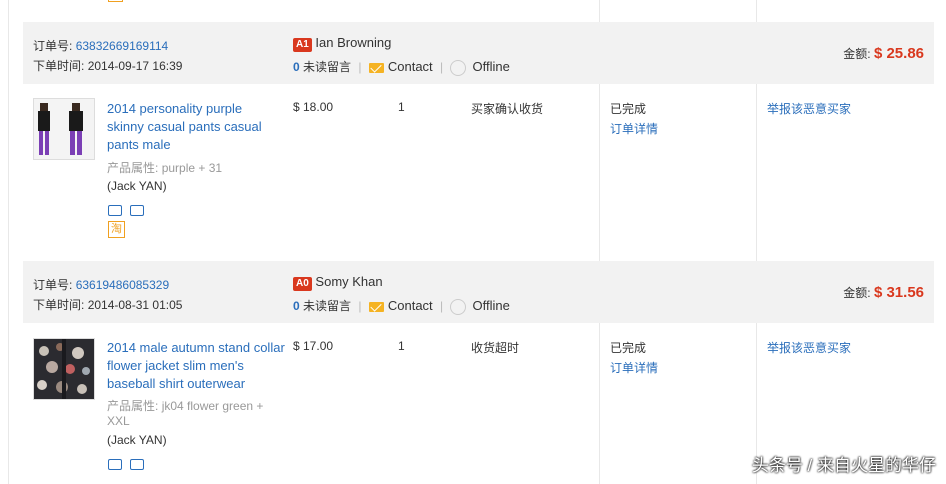 The image size is (946, 484). I want to click on order-time-value: 2014-08-31 01:05, so click(135, 305).